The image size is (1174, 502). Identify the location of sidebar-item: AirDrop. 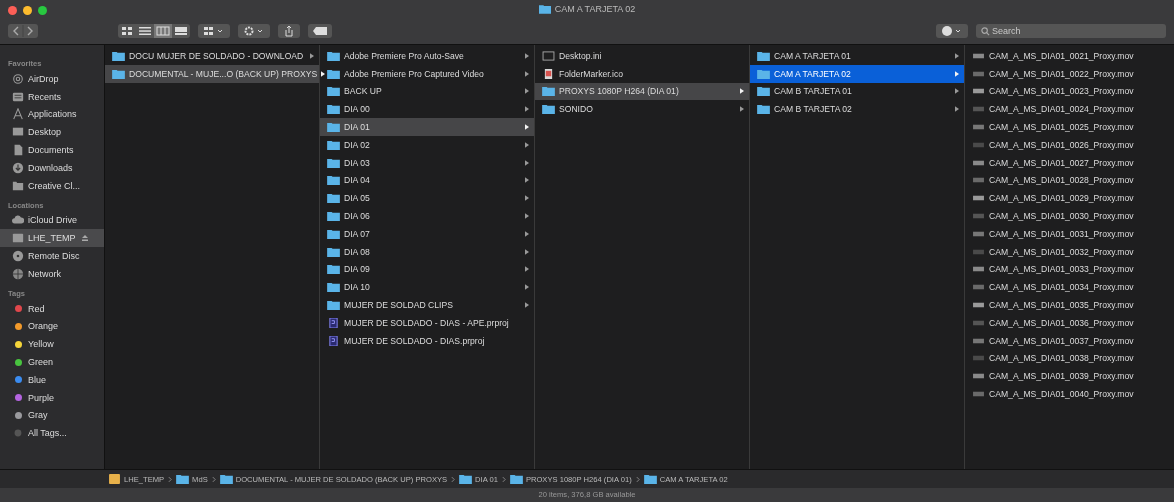
(52, 79).